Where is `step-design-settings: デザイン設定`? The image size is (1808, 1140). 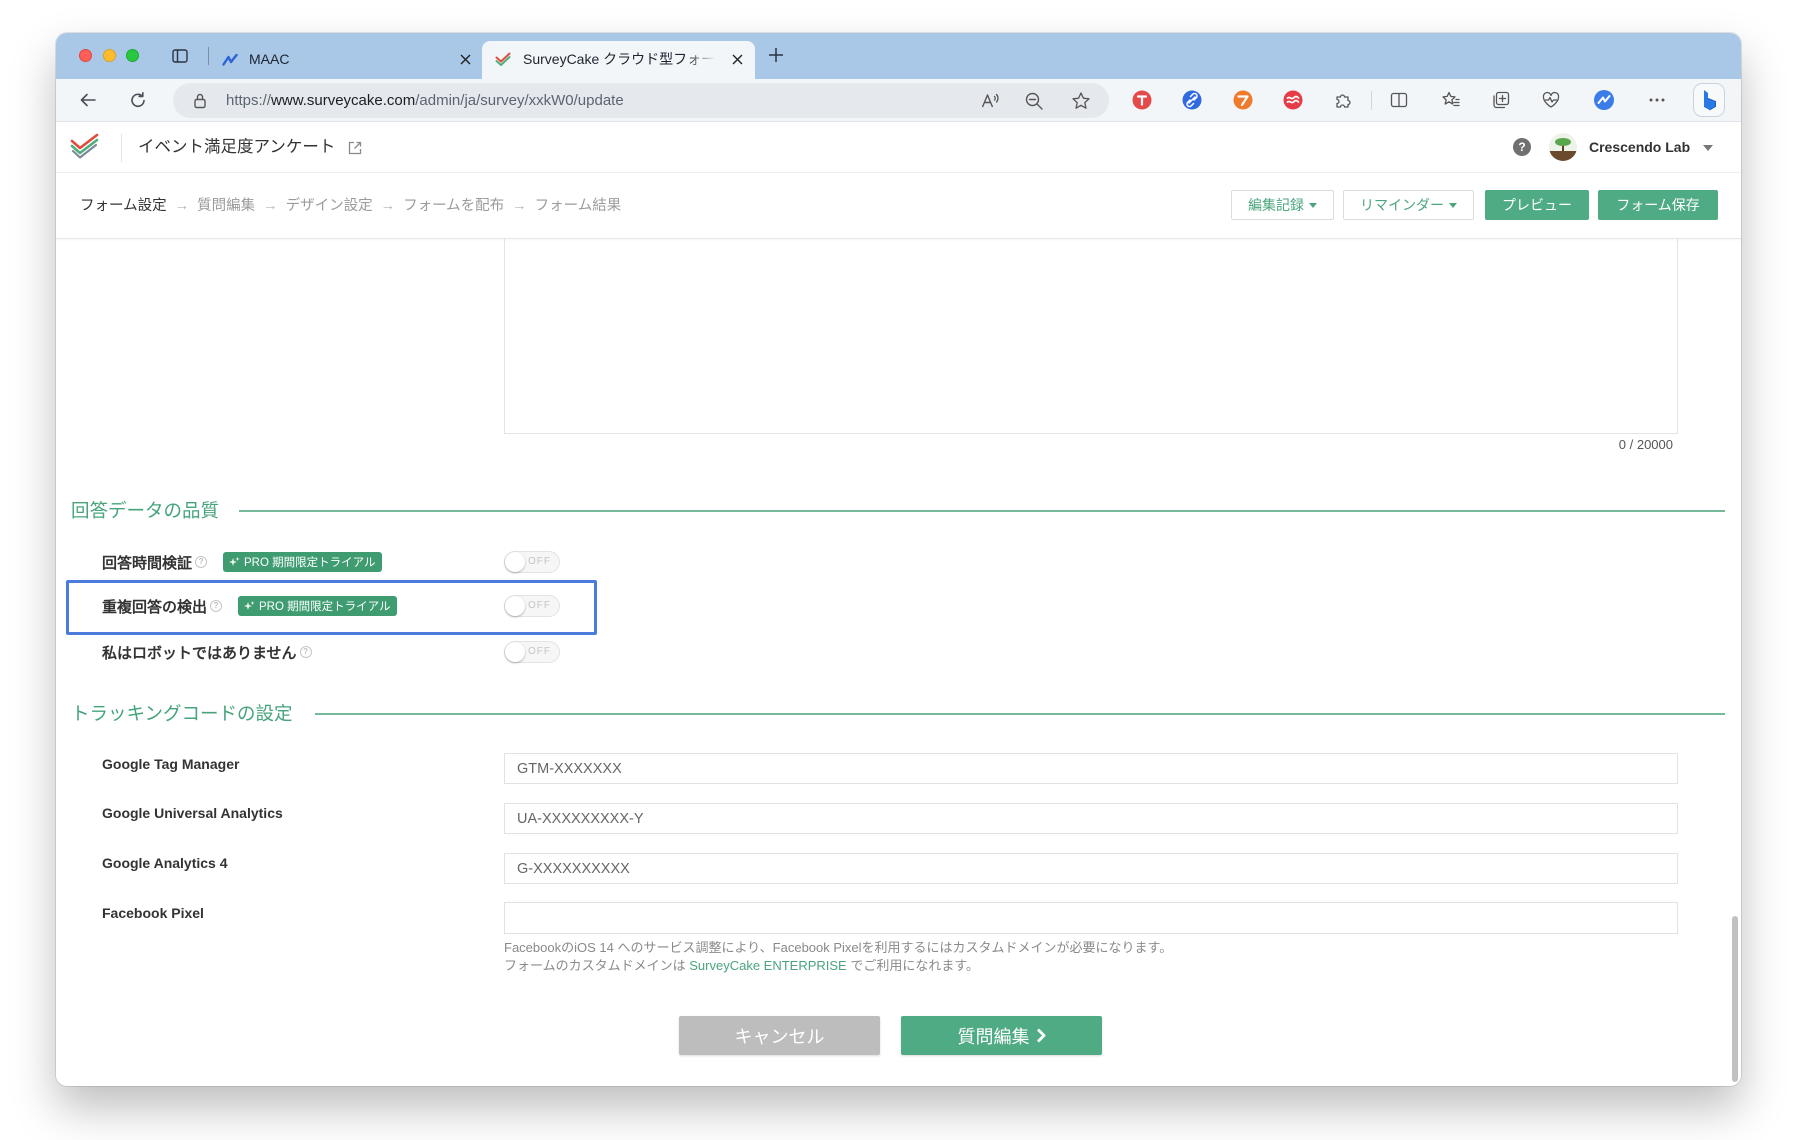 step-design-settings: デザイン設定 is located at coordinates (329, 206).